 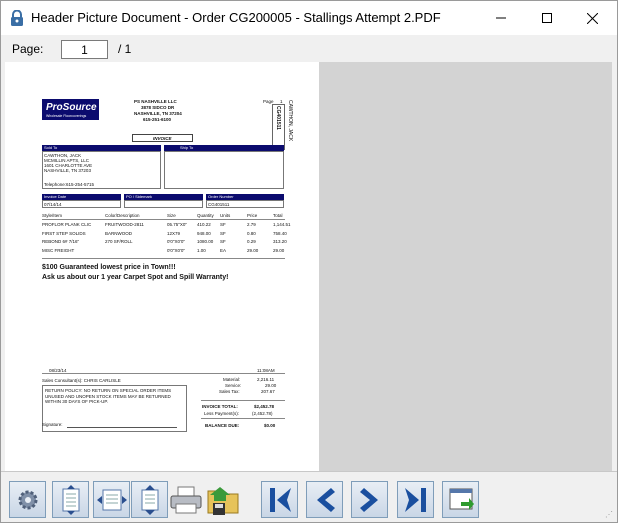 What do you see at coordinates (69, 184) in the screenshot?
I see `telephone: Telephone:615-254-5715` at bounding box center [69, 184].